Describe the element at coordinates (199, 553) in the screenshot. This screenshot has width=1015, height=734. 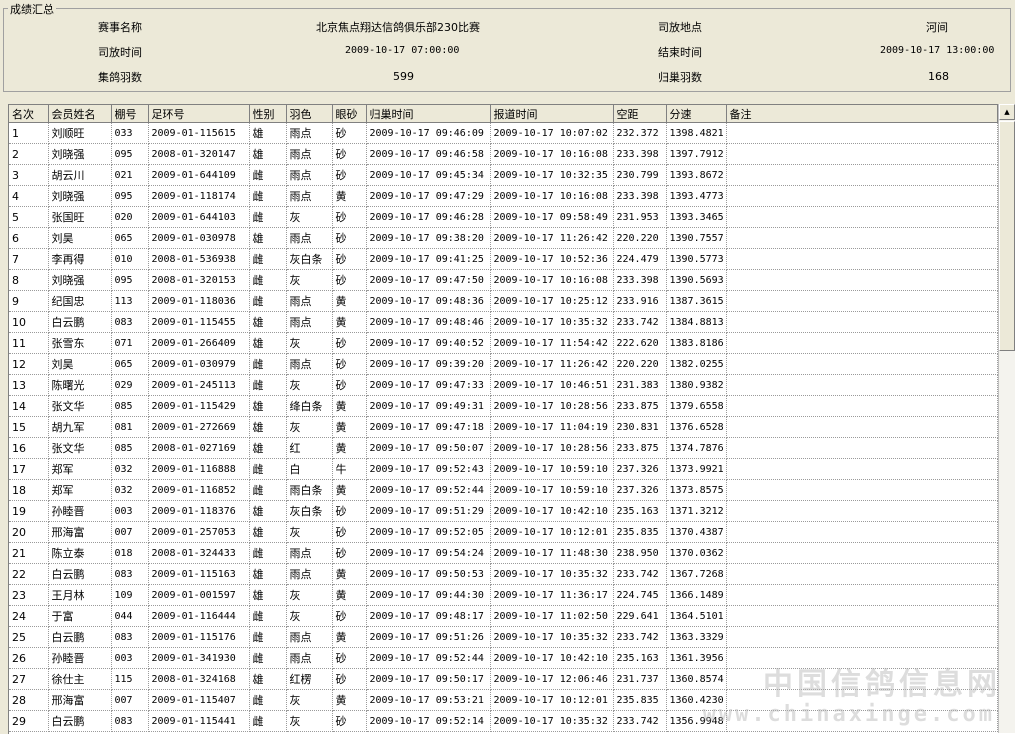
I see `table-cell: 2008-01-324433` at that location.